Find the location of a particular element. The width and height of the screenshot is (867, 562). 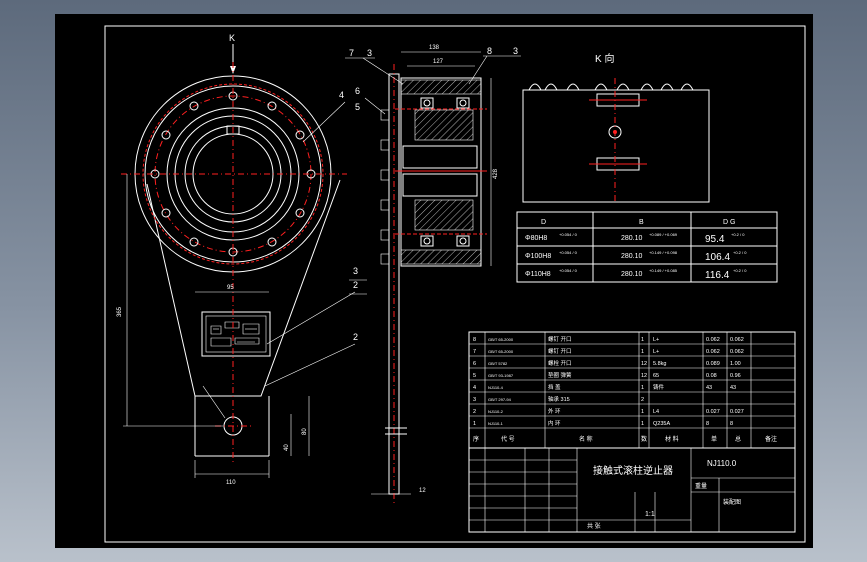

parts-cell-no: 6 is located at coordinates (474, 364).